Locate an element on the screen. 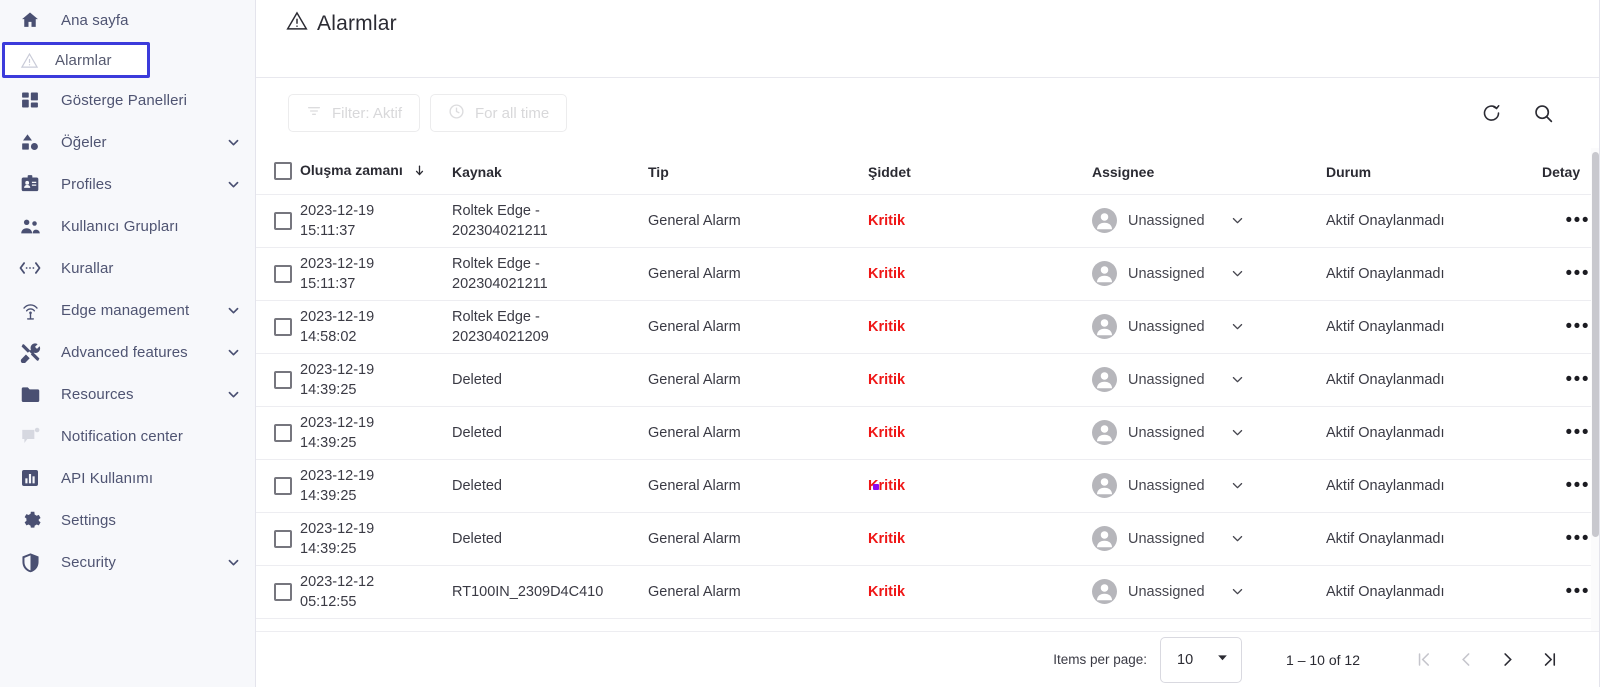  sidebar-item-kurallar: Kurallar is located at coordinates (127, 268).